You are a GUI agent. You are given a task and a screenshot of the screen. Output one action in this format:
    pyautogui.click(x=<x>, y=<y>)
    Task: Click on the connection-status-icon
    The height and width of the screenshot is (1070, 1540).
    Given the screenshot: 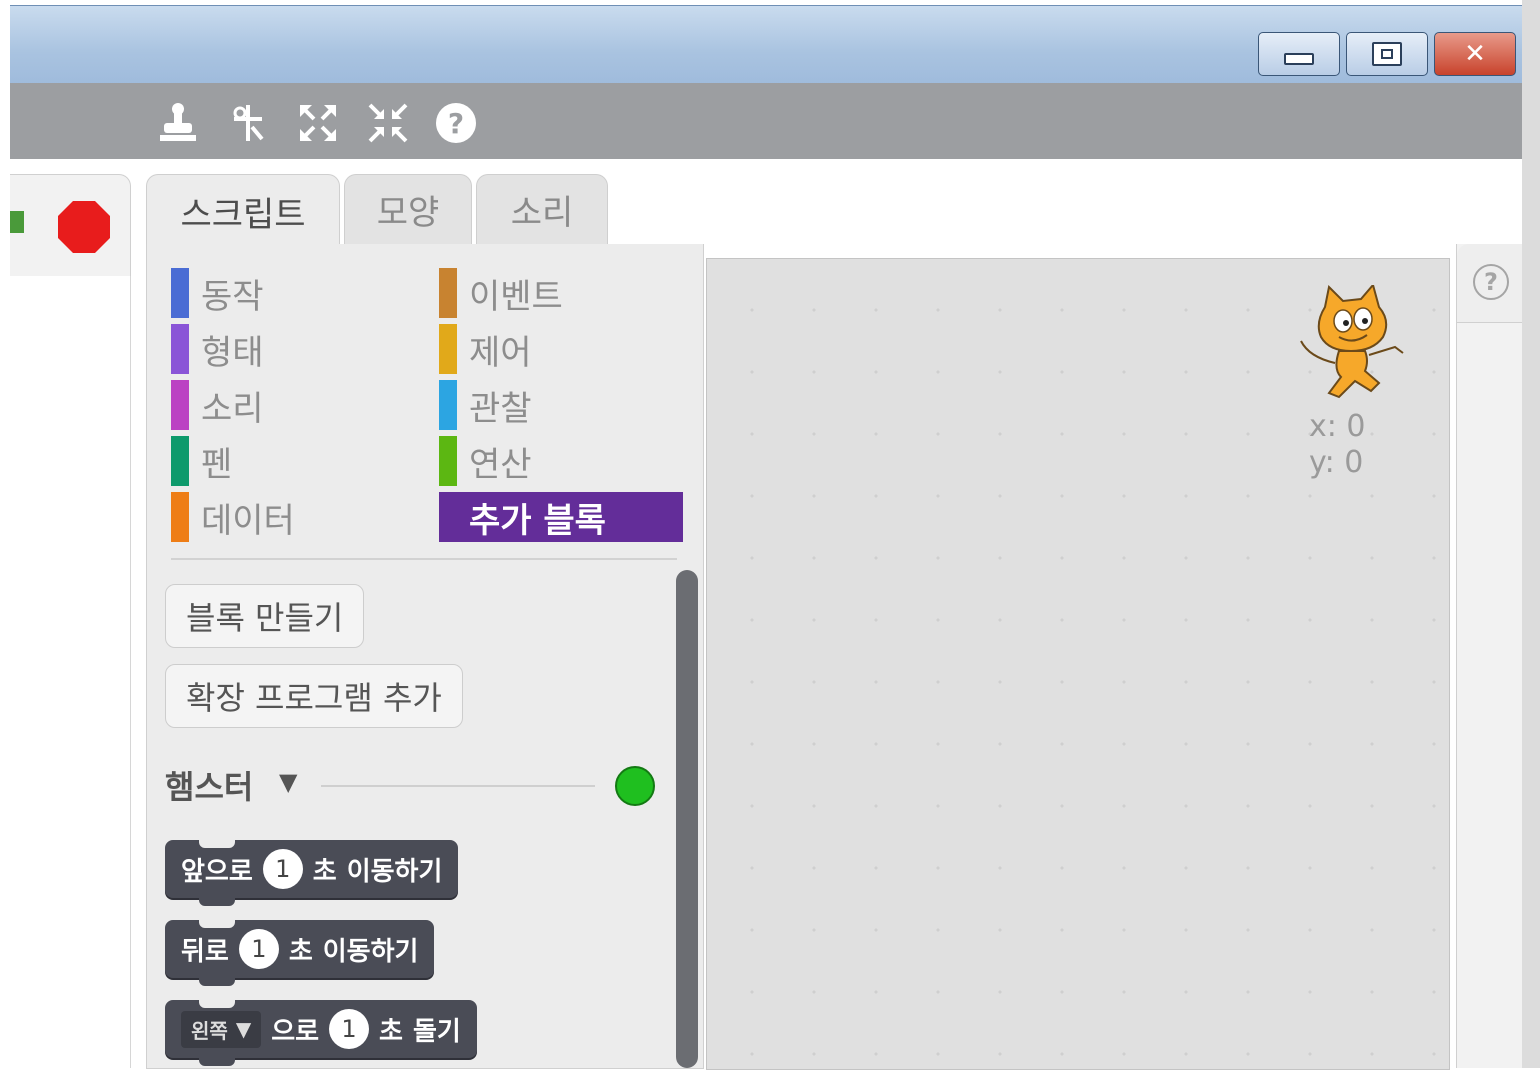 What is the action you would take?
    pyautogui.click(x=635, y=786)
    